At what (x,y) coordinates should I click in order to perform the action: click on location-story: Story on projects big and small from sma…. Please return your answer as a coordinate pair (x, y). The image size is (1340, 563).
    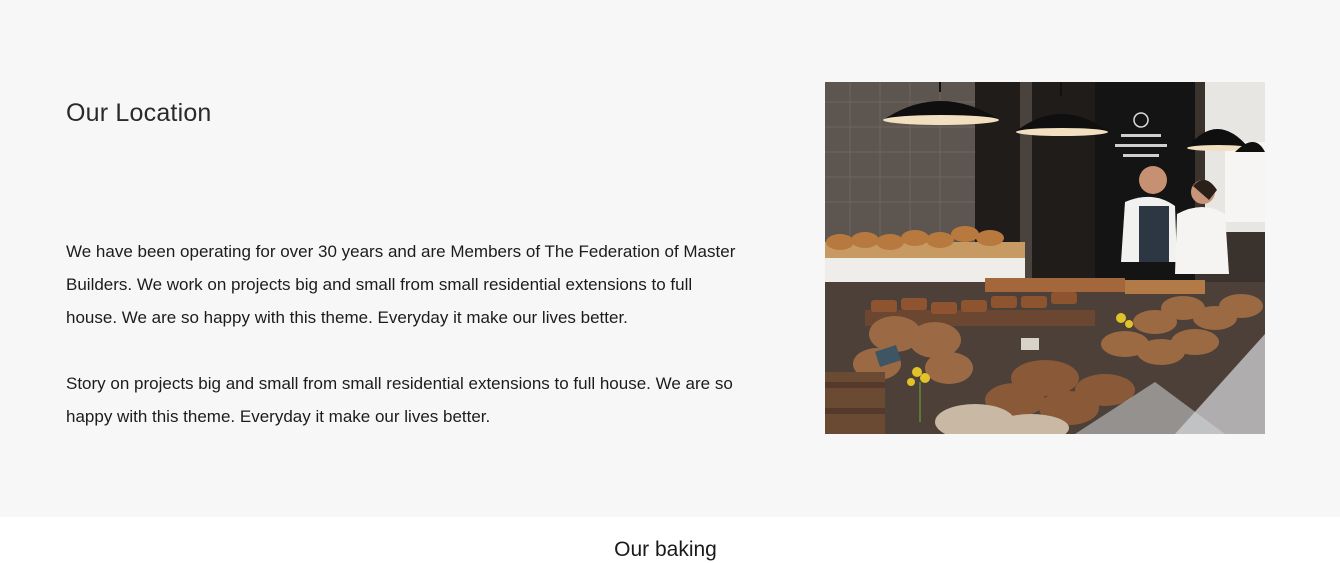
    Looking at the image, I should click on (399, 400).